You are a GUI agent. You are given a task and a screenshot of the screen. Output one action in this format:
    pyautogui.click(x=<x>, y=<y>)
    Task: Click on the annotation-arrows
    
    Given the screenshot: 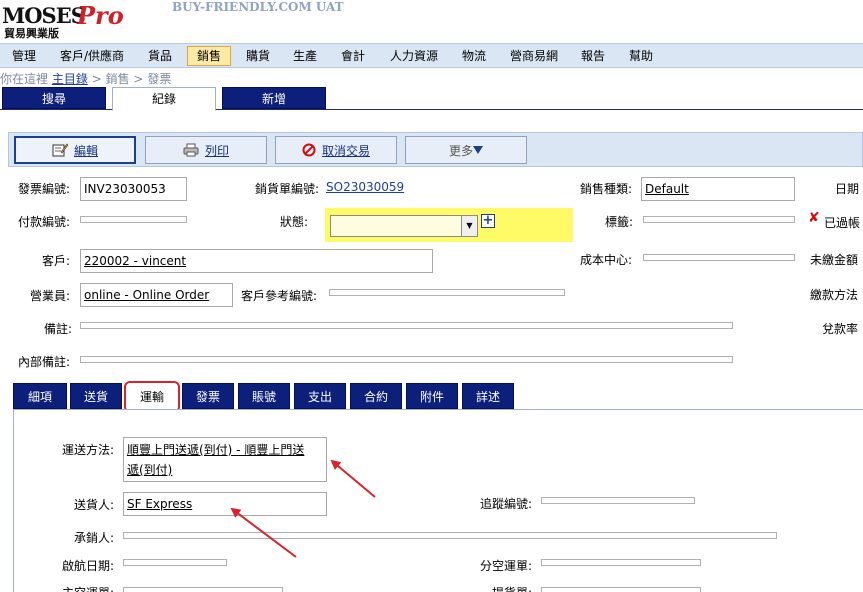 What is the action you would take?
    pyautogui.click(x=303, y=508)
    